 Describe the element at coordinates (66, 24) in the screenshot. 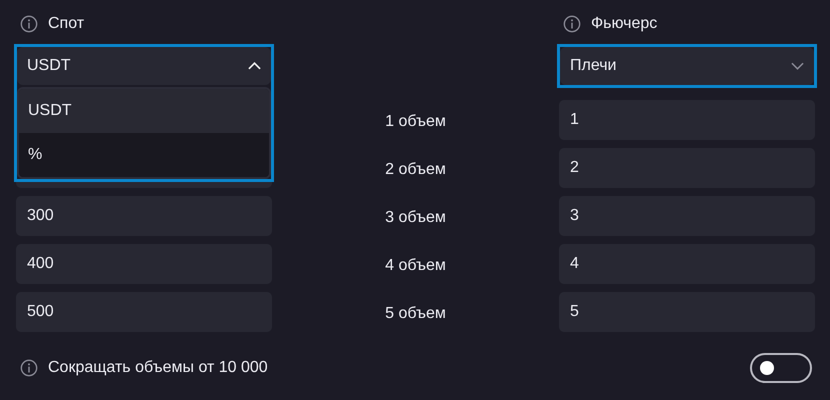

I see `section-label: Спот` at that location.